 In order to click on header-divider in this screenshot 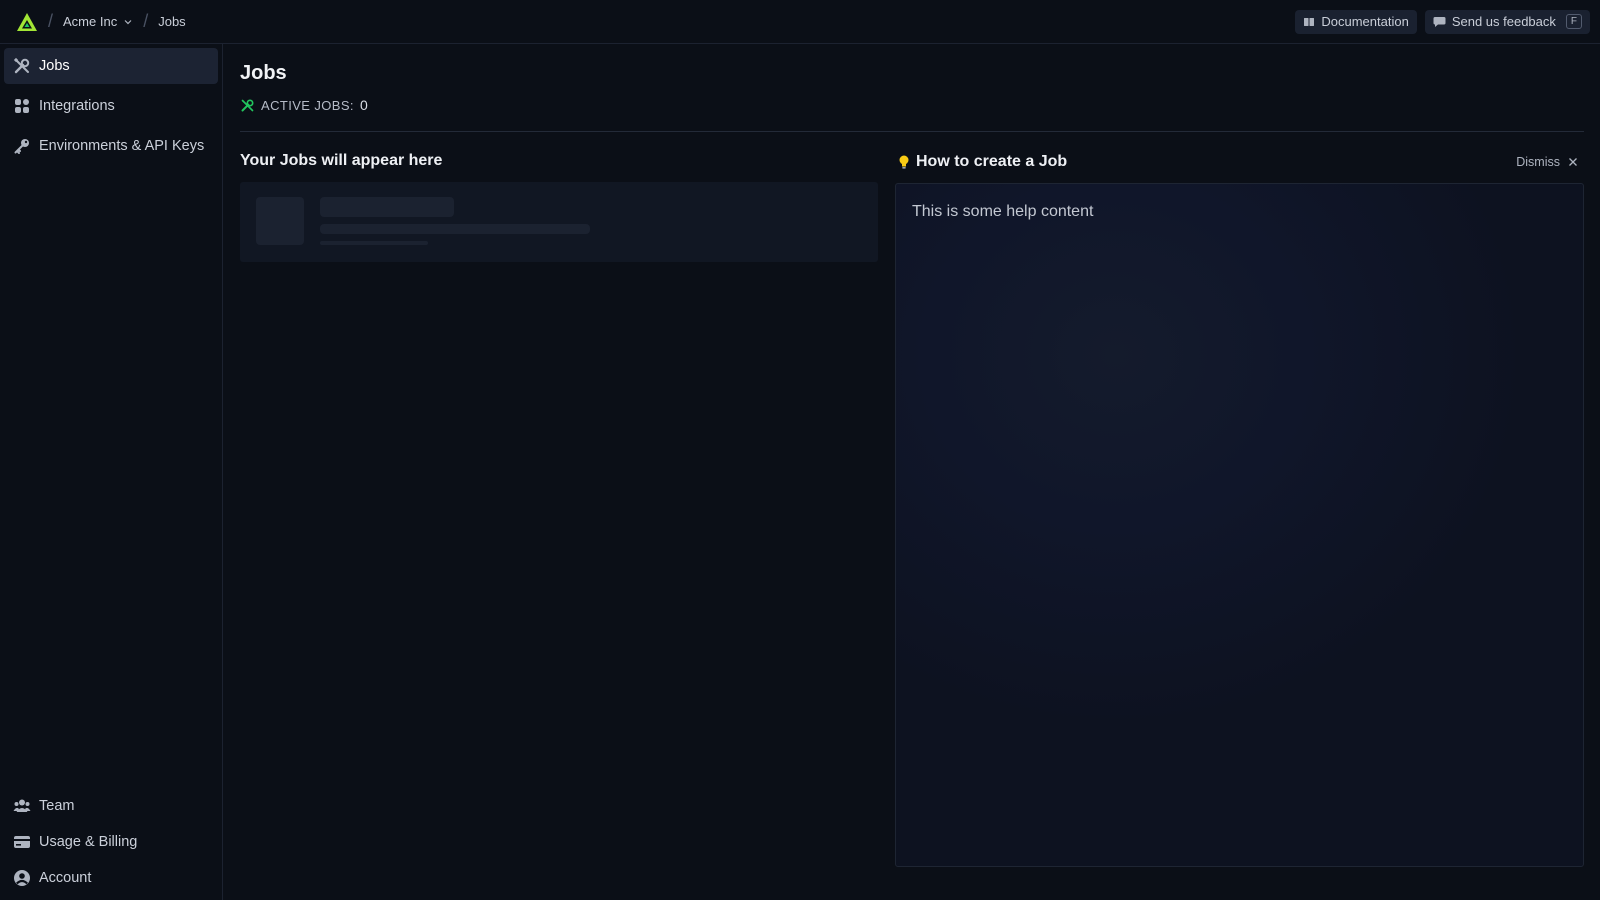, I will do `click(912, 131)`.